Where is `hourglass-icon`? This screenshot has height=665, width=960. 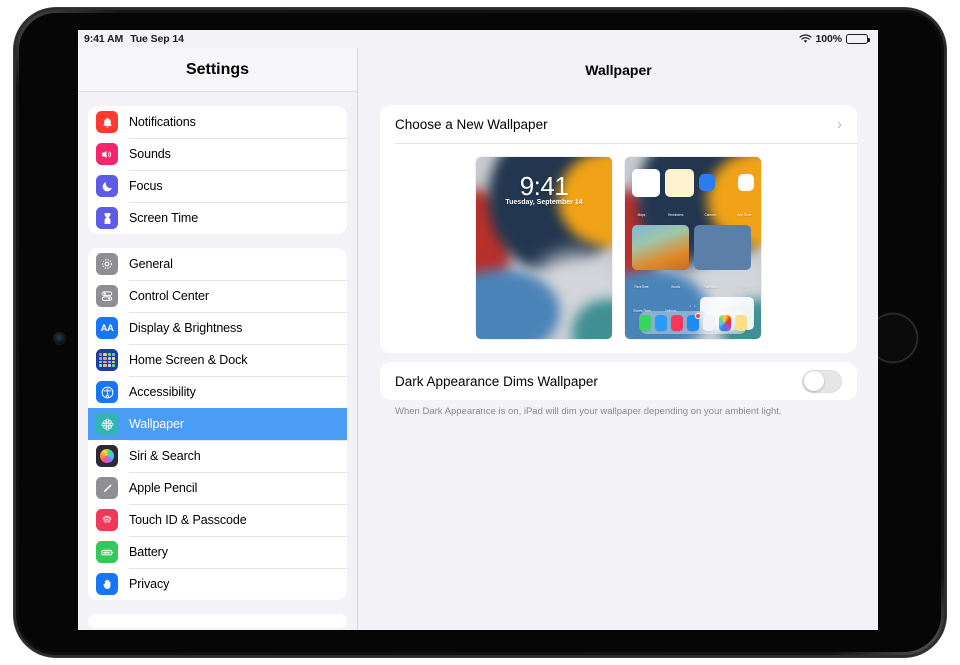
hourglass-icon is located at coordinates (107, 218).